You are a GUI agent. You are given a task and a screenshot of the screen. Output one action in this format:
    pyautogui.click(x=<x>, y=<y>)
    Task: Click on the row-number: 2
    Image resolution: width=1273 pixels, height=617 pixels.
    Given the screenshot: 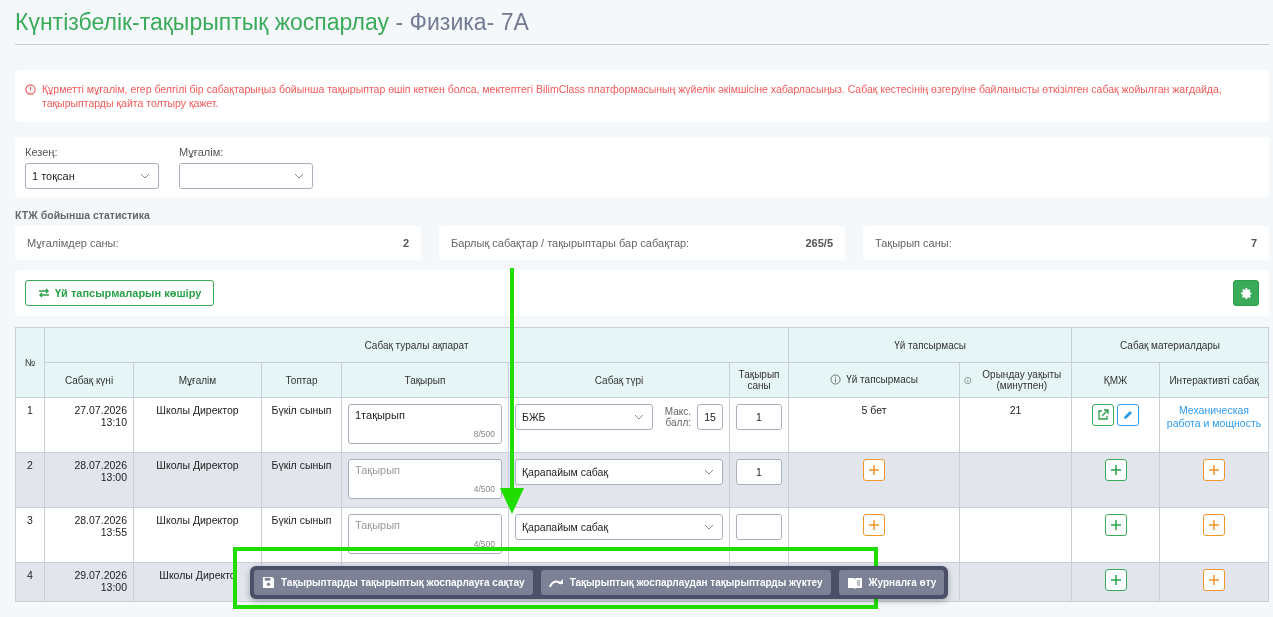 What is the action you would take?
    pyautogui.click(x=30, y=465)
    